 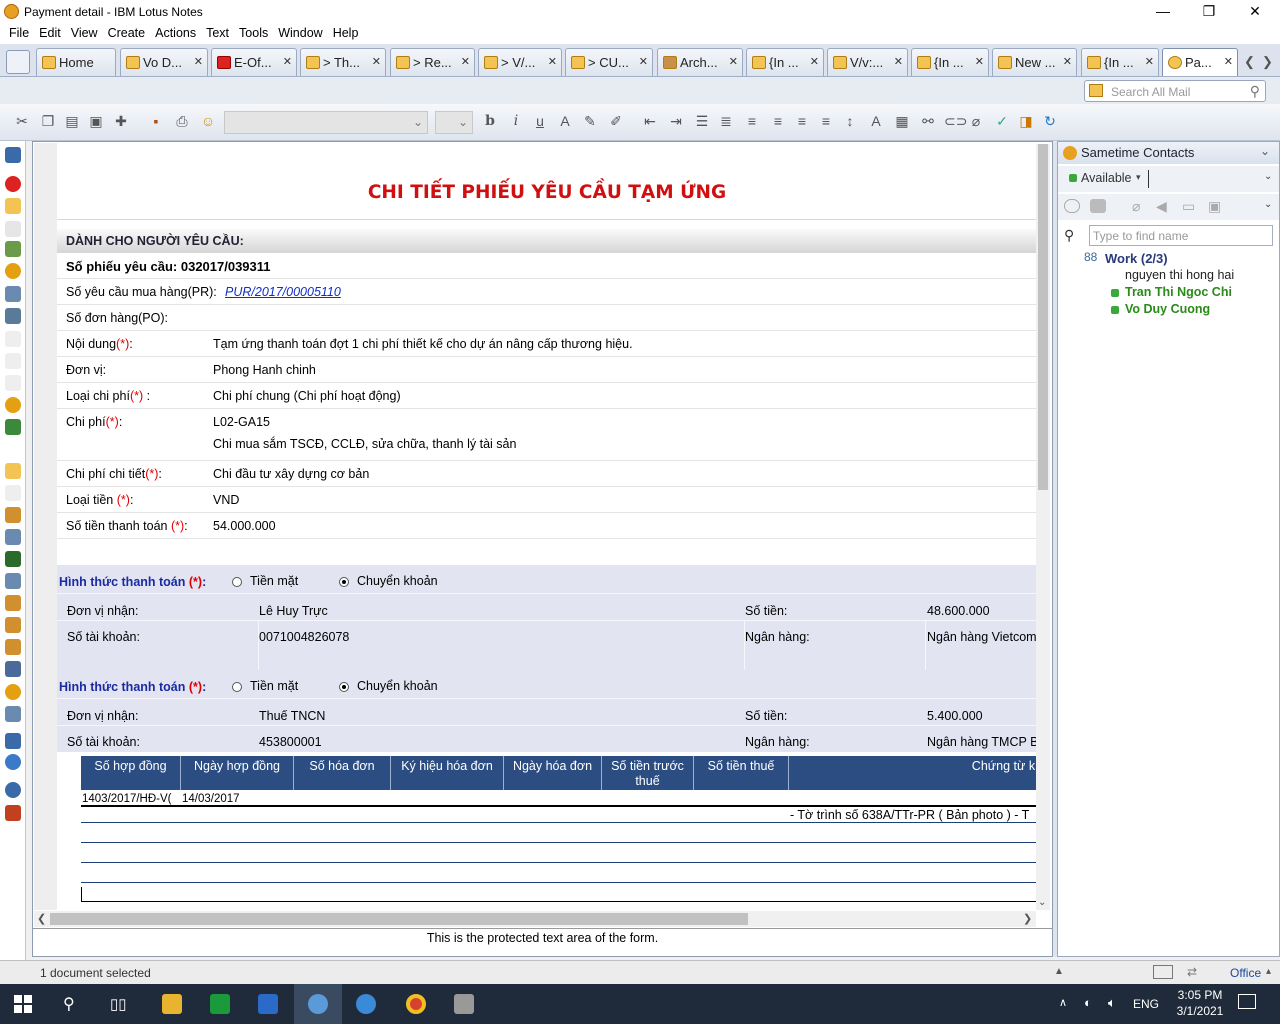 I want to click on tab-e-office: E-Of... ✕, so click(x=254, y=62).